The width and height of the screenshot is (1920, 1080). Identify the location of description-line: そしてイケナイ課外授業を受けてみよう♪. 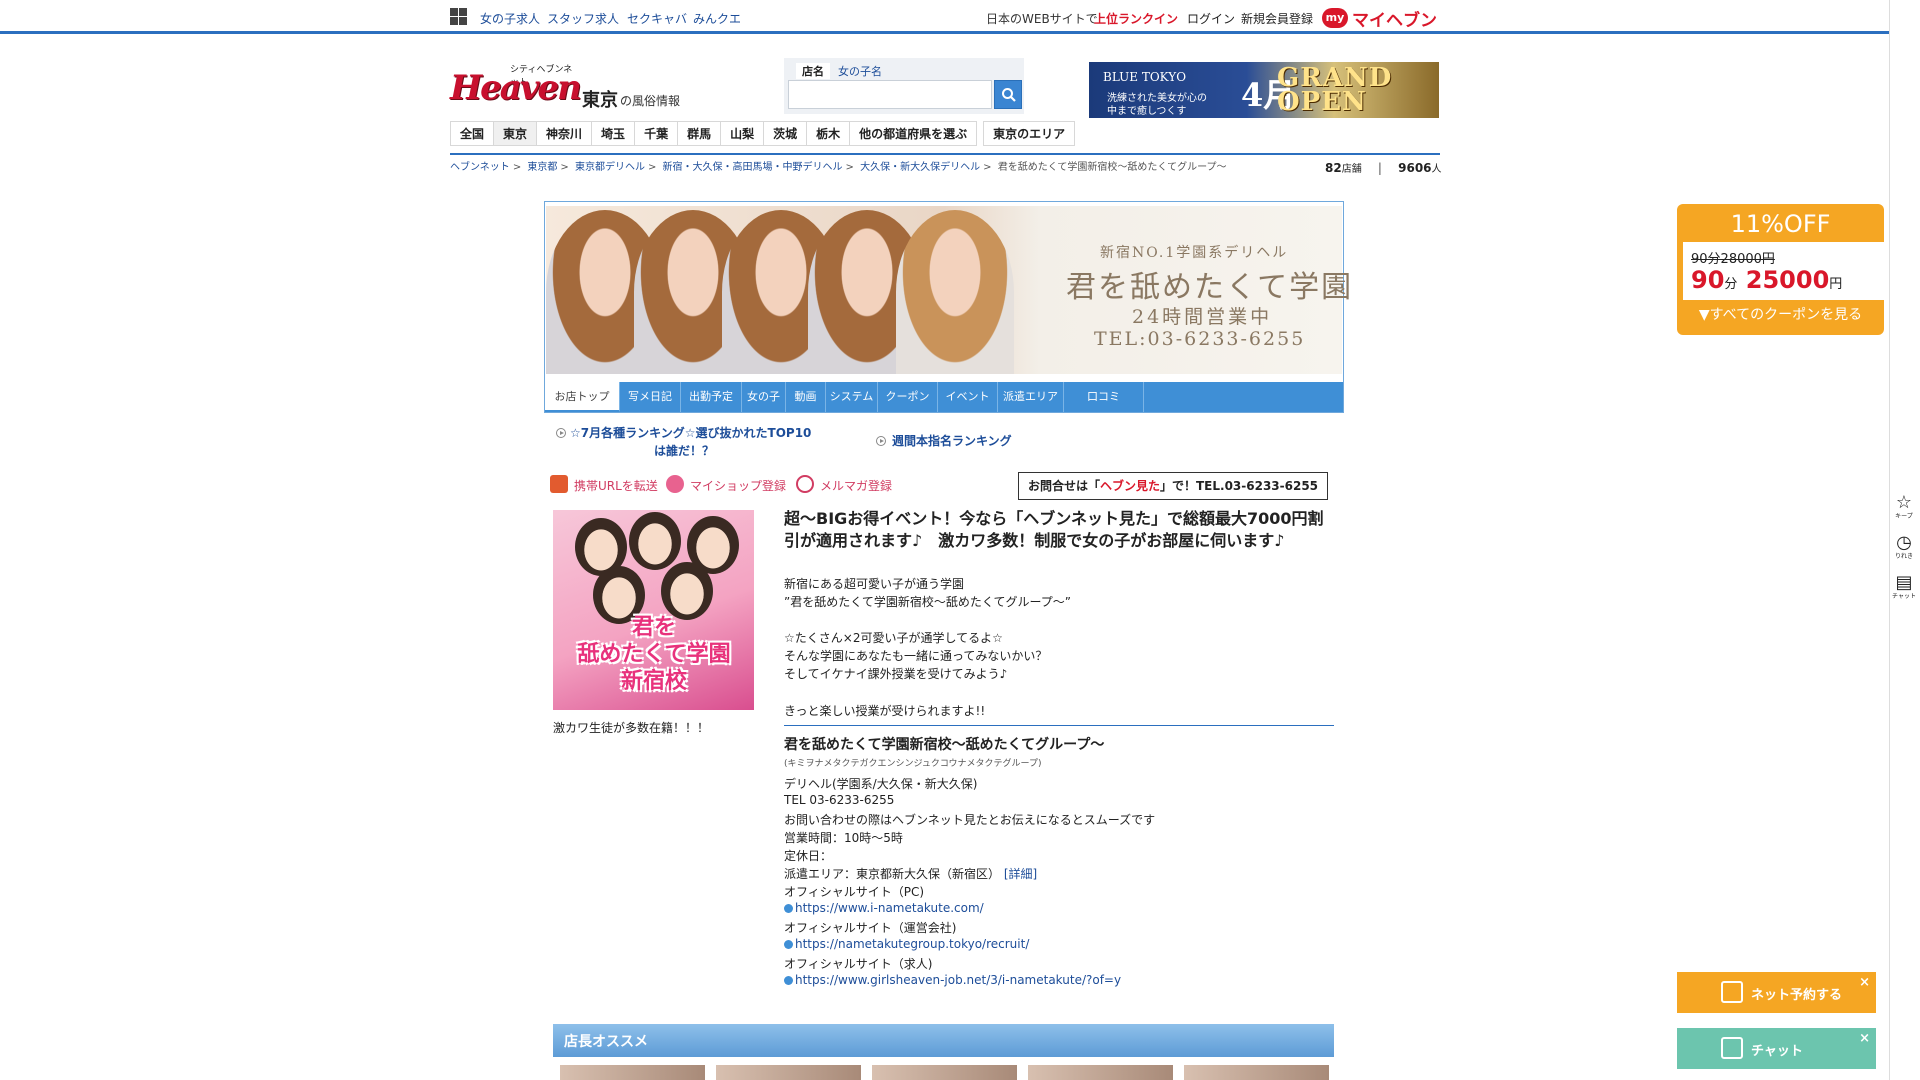
(896, 674).